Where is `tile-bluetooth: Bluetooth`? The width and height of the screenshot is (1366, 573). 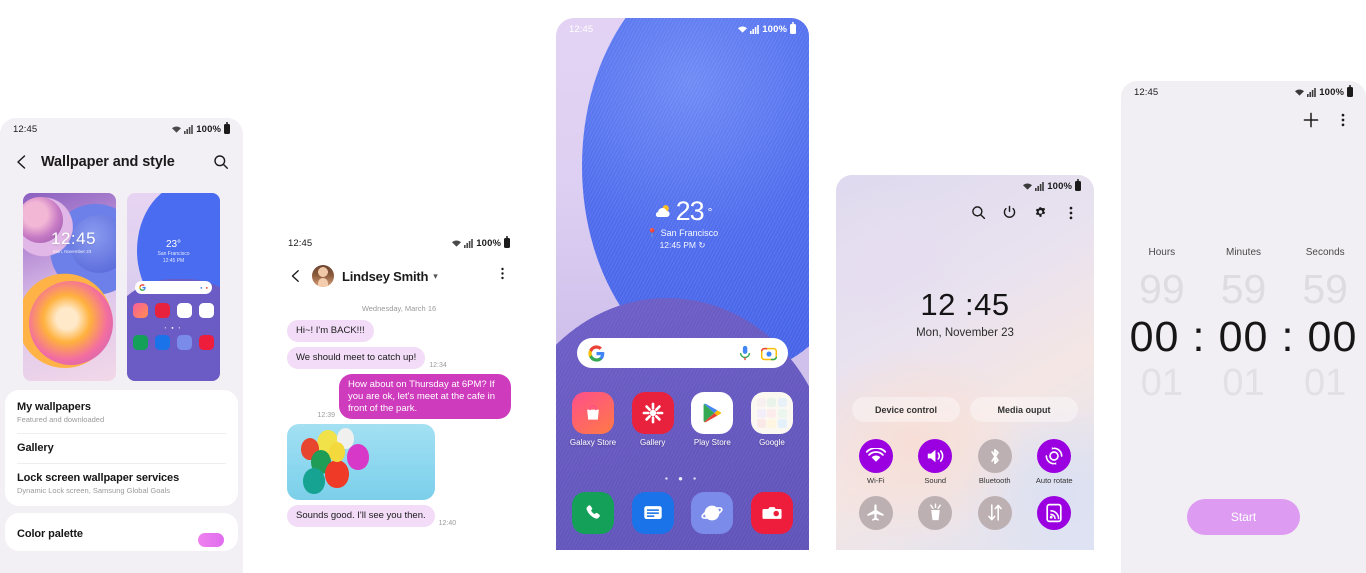 tile-bluetooth: Bluetooth is located at coordinates (995, 462).